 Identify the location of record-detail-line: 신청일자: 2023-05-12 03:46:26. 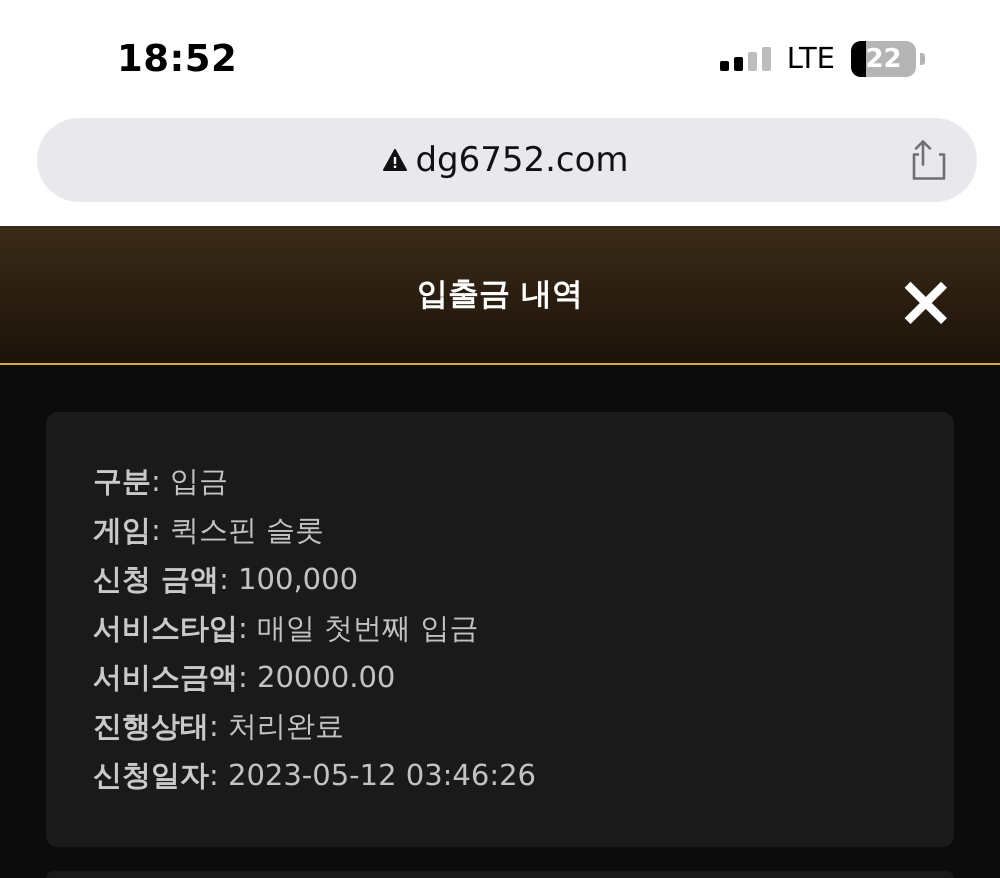
(314, 775).